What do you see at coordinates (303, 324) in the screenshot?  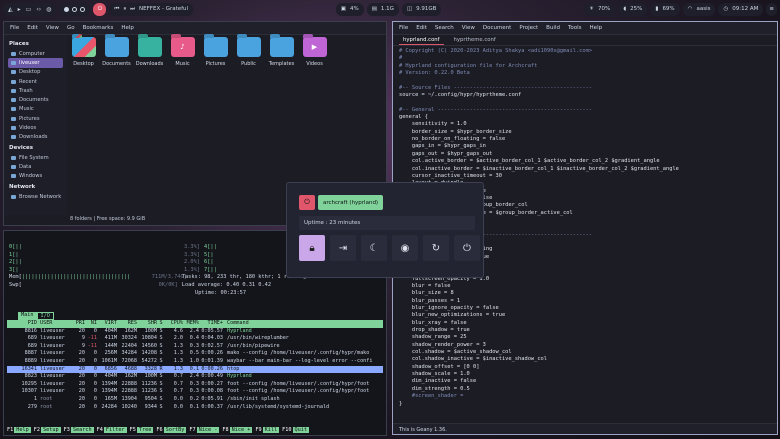 I see `column-header-command: Command` at bounding box center [303, 324].